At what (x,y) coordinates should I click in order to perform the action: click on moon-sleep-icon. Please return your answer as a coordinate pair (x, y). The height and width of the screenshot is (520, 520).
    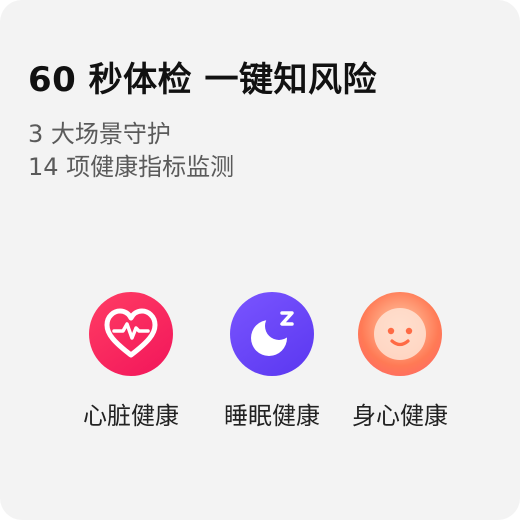
    Looking at the image, I should click on (272, 334).